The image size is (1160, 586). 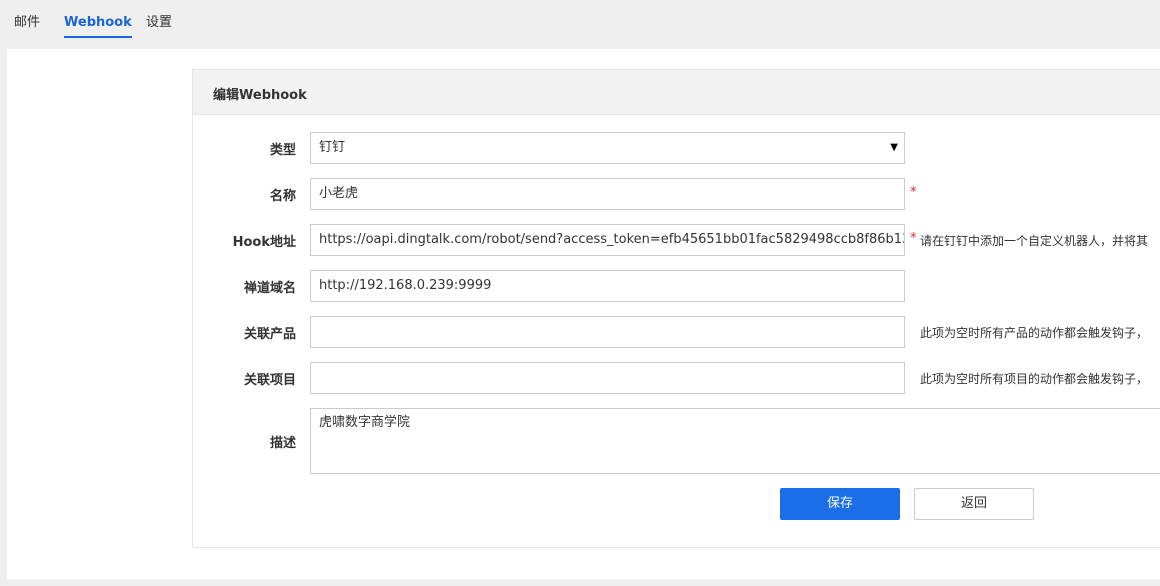 I want to click on hook-label: Hook地址, so click(x=264, y=242).